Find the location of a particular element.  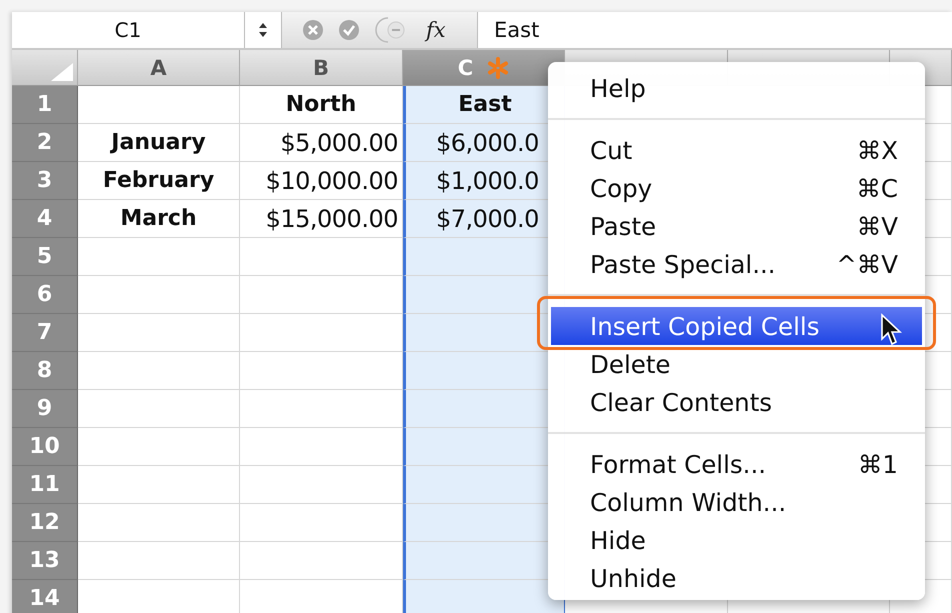

cancel-icon is located at coordinates (313, 30).